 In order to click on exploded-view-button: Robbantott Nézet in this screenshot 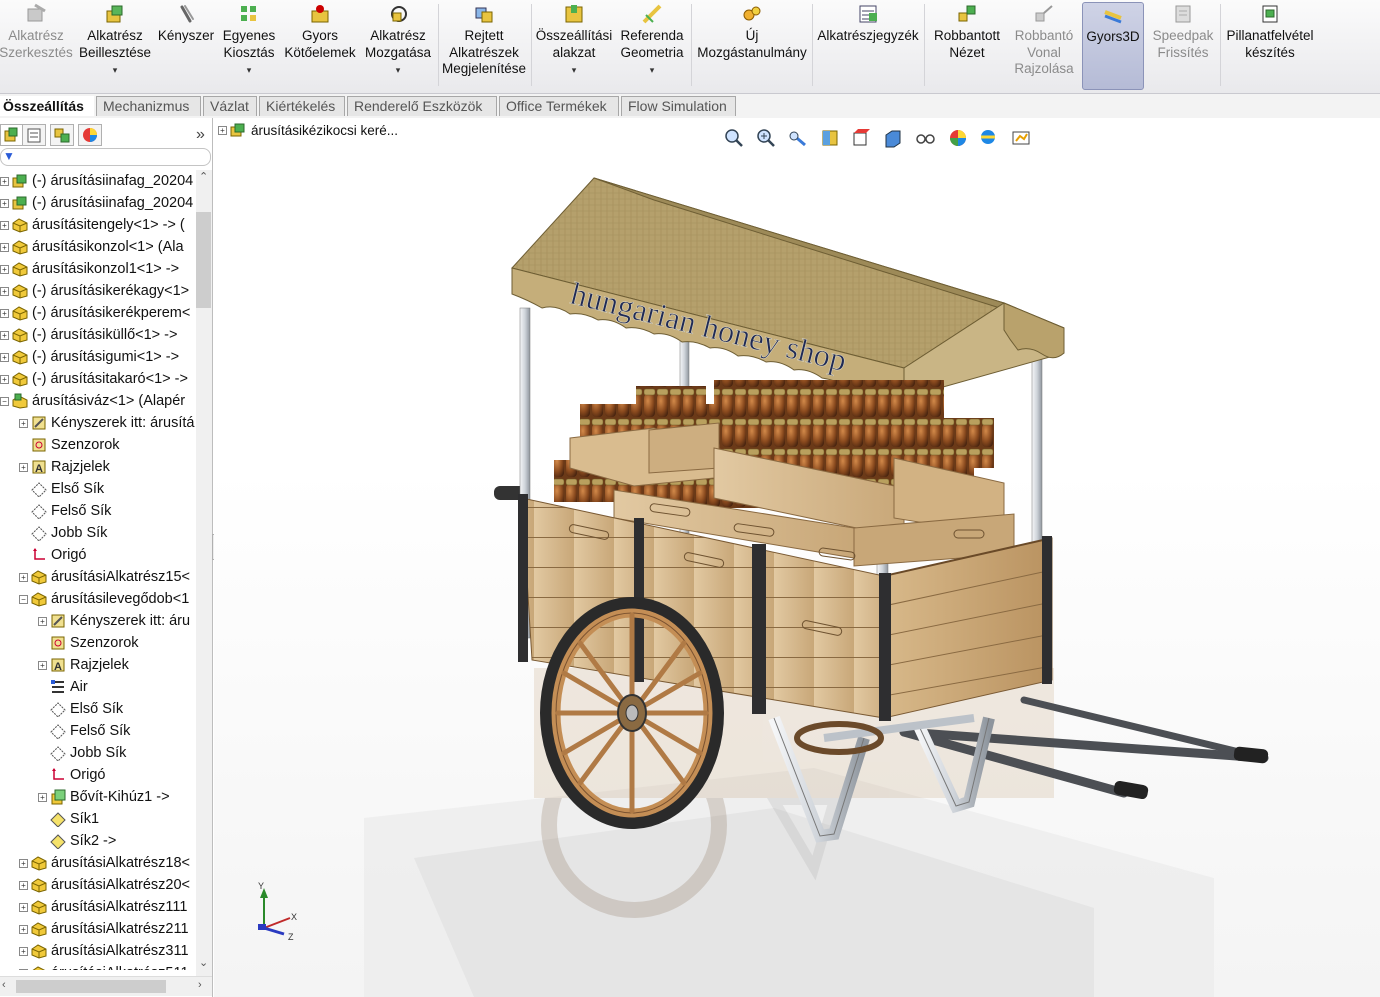, I will do `click(967, 46)`.